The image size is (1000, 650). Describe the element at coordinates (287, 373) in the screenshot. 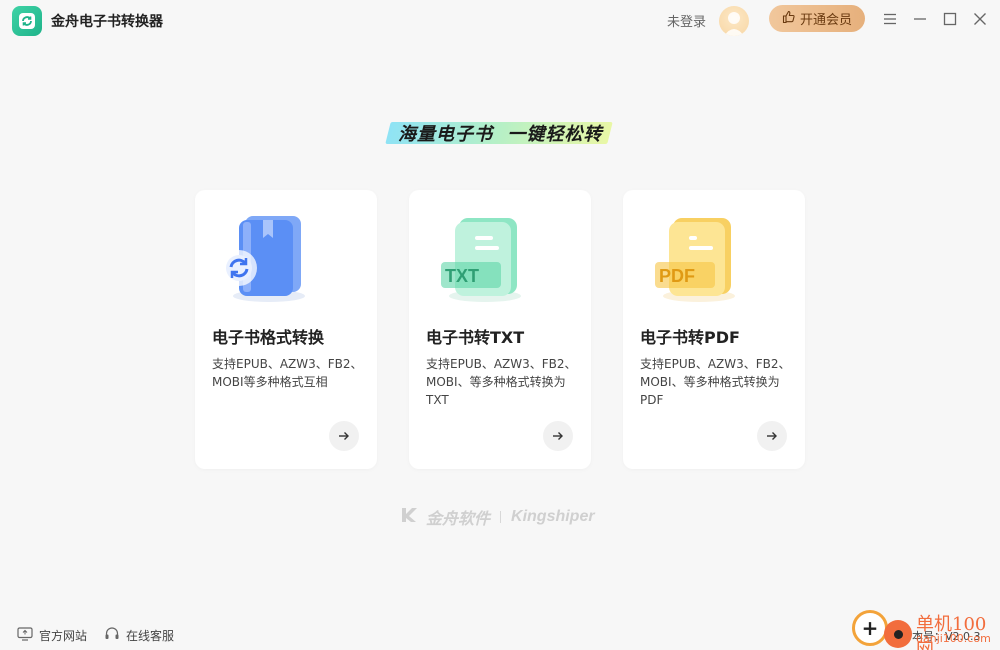

I see `card-description: 支持EPUB、AZW3、FB2、MOBI等多种格式互相` at that location.